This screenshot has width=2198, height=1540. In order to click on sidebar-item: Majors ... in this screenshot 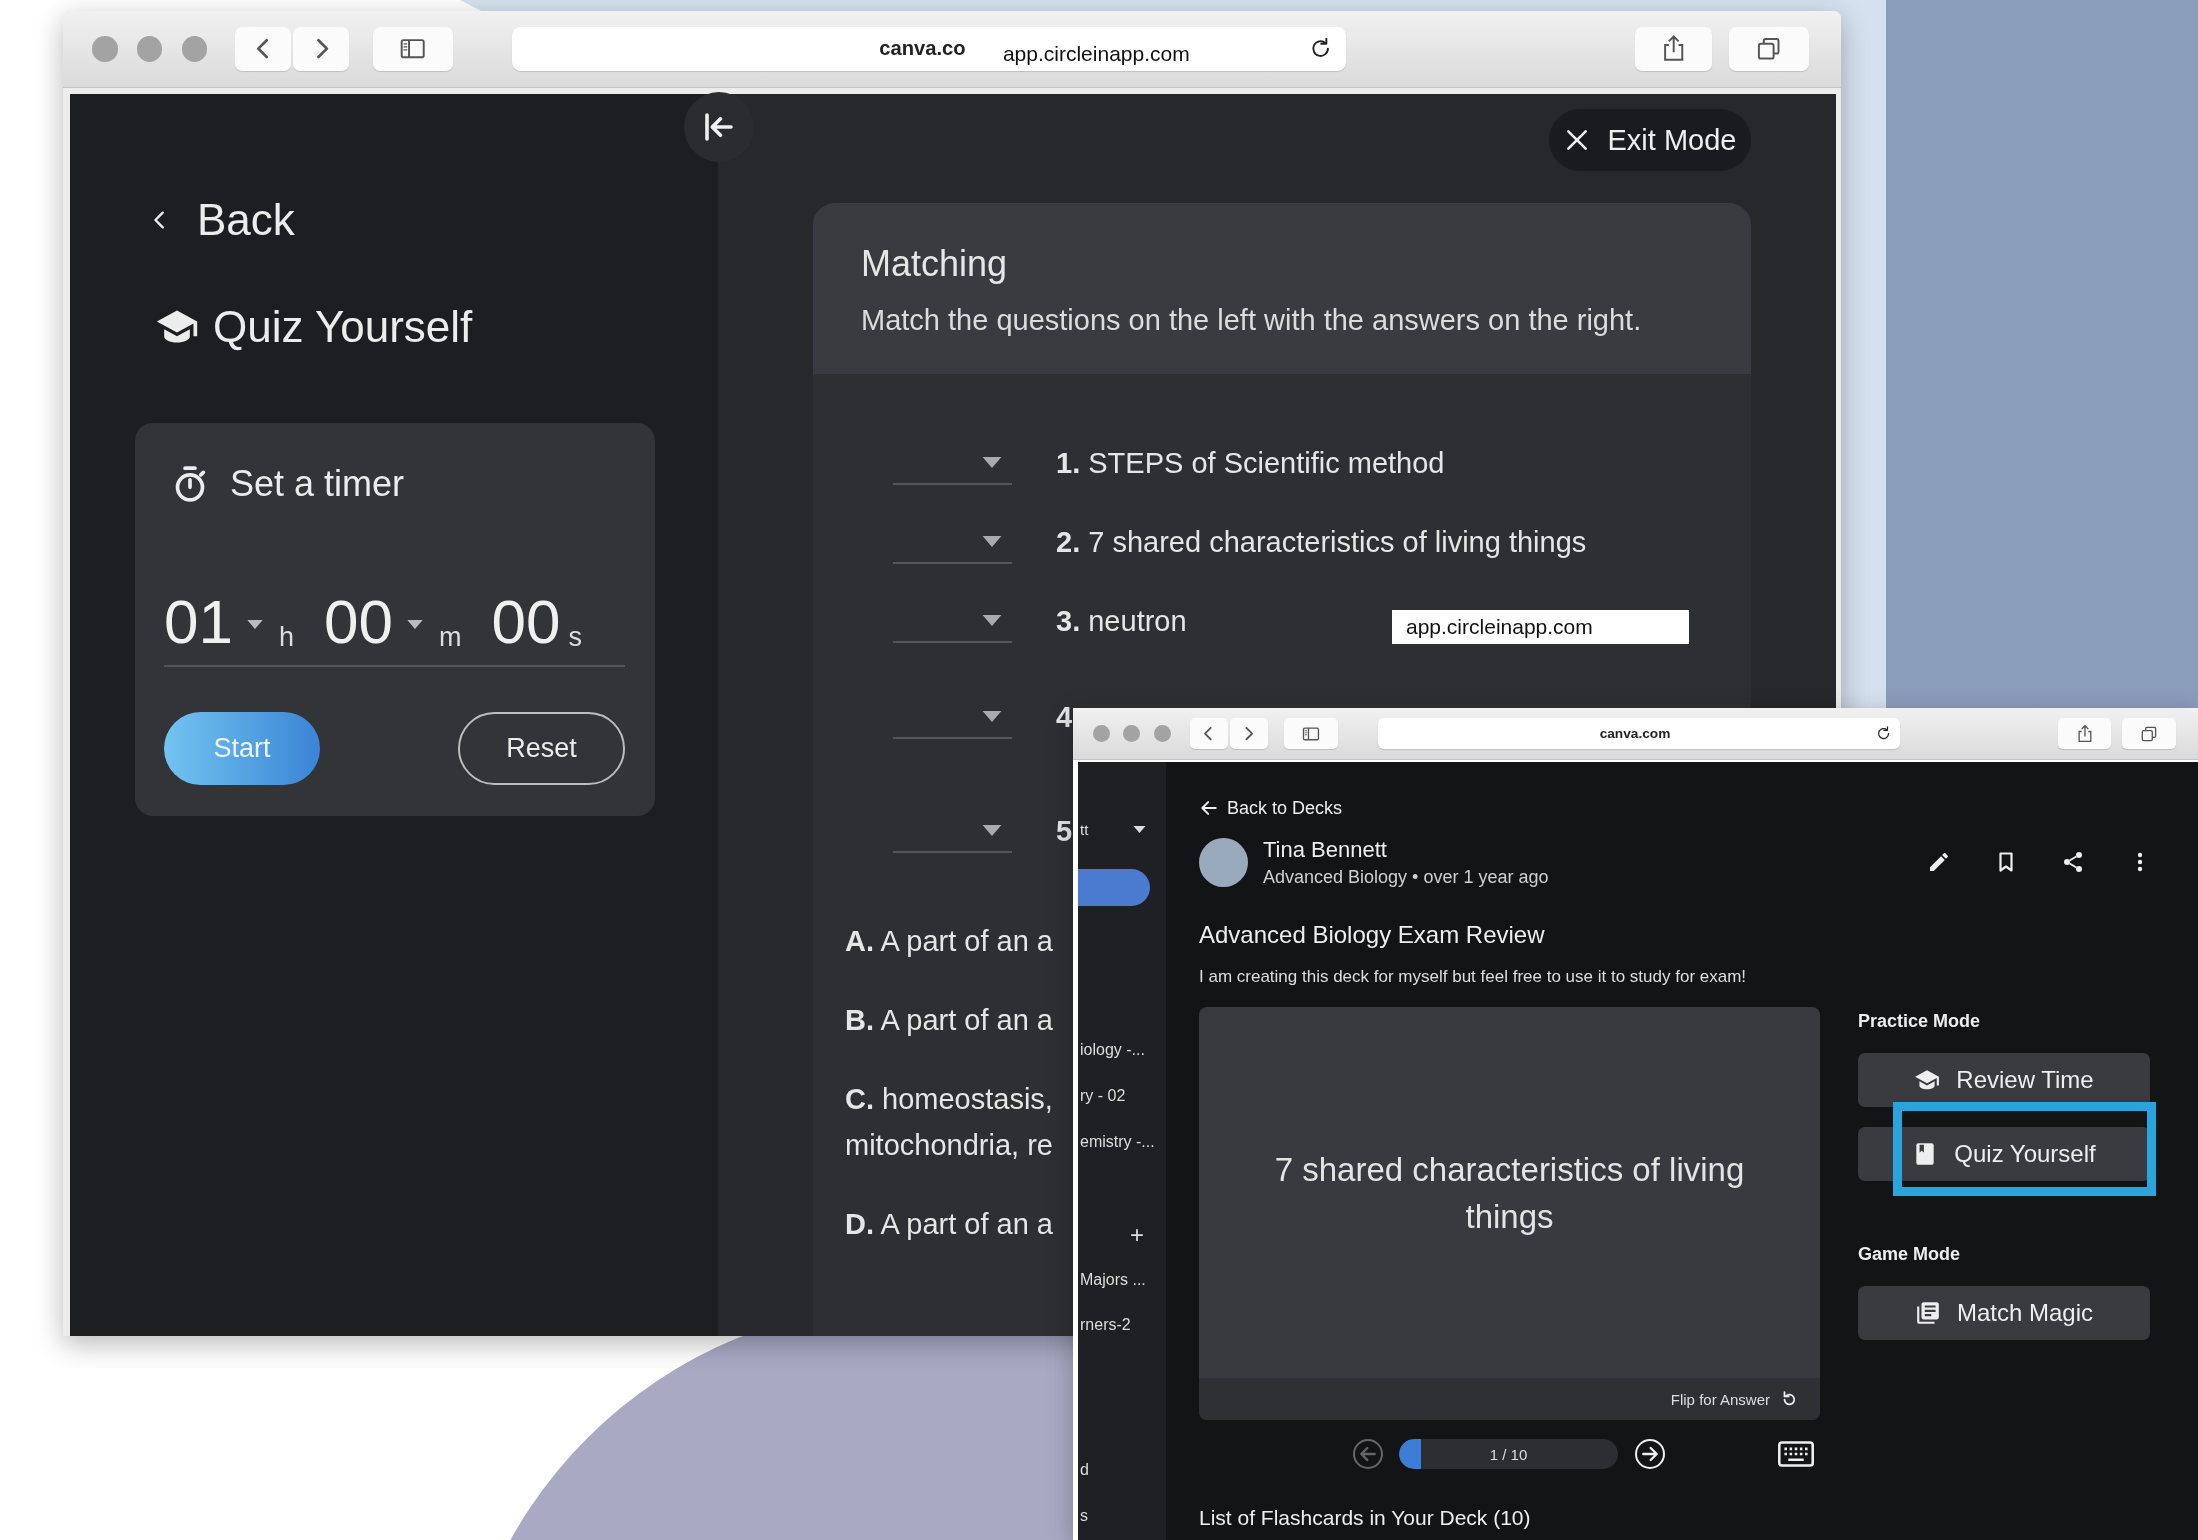, I will do `click(1122, 1280)`.